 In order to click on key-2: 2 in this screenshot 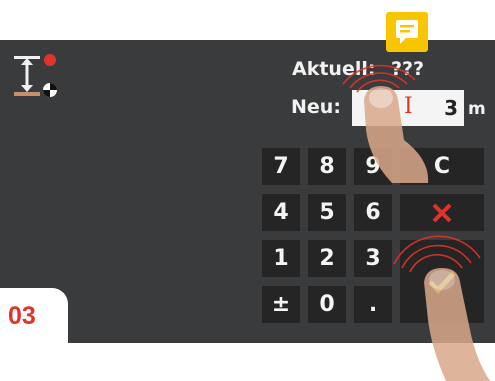, I will do `click(327, 258)`.